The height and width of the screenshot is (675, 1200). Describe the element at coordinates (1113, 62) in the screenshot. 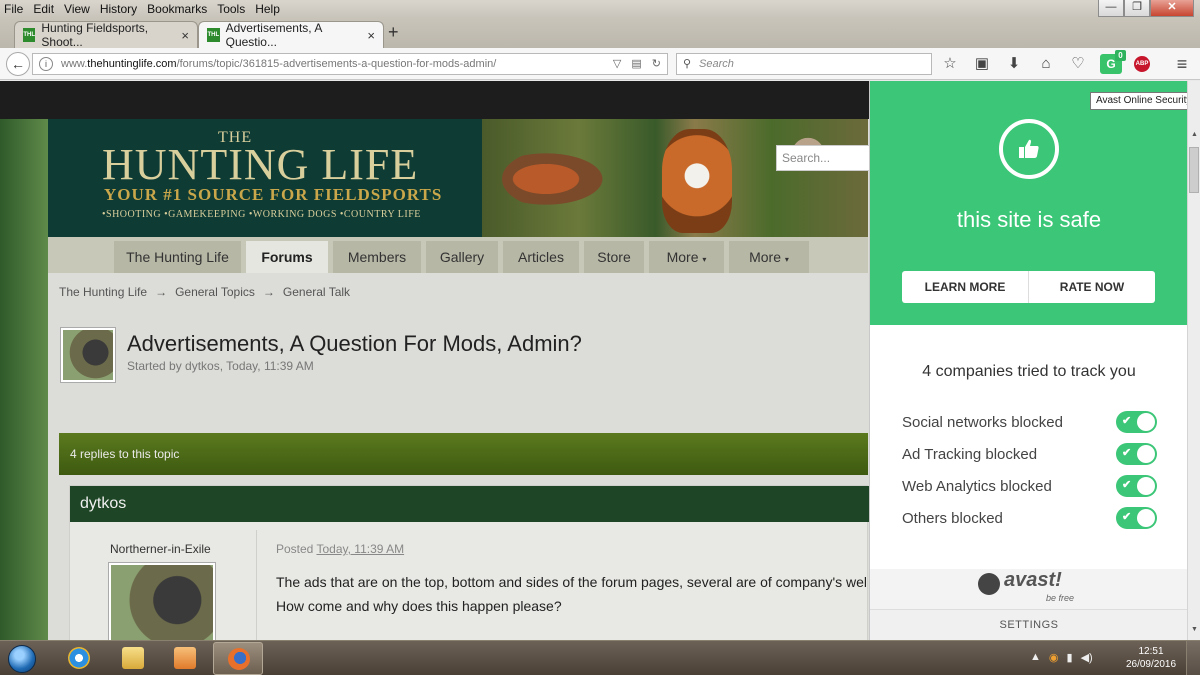

I see `avast-extension-button: G0` at that location.